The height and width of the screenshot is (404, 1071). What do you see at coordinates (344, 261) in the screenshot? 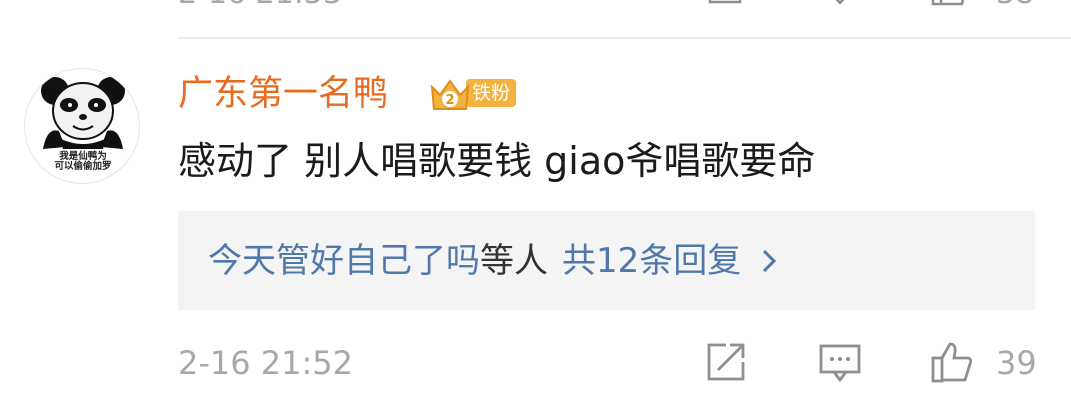
I see `reply-user-link: 今天管好自己了吗` at bounding box center [344, 261].